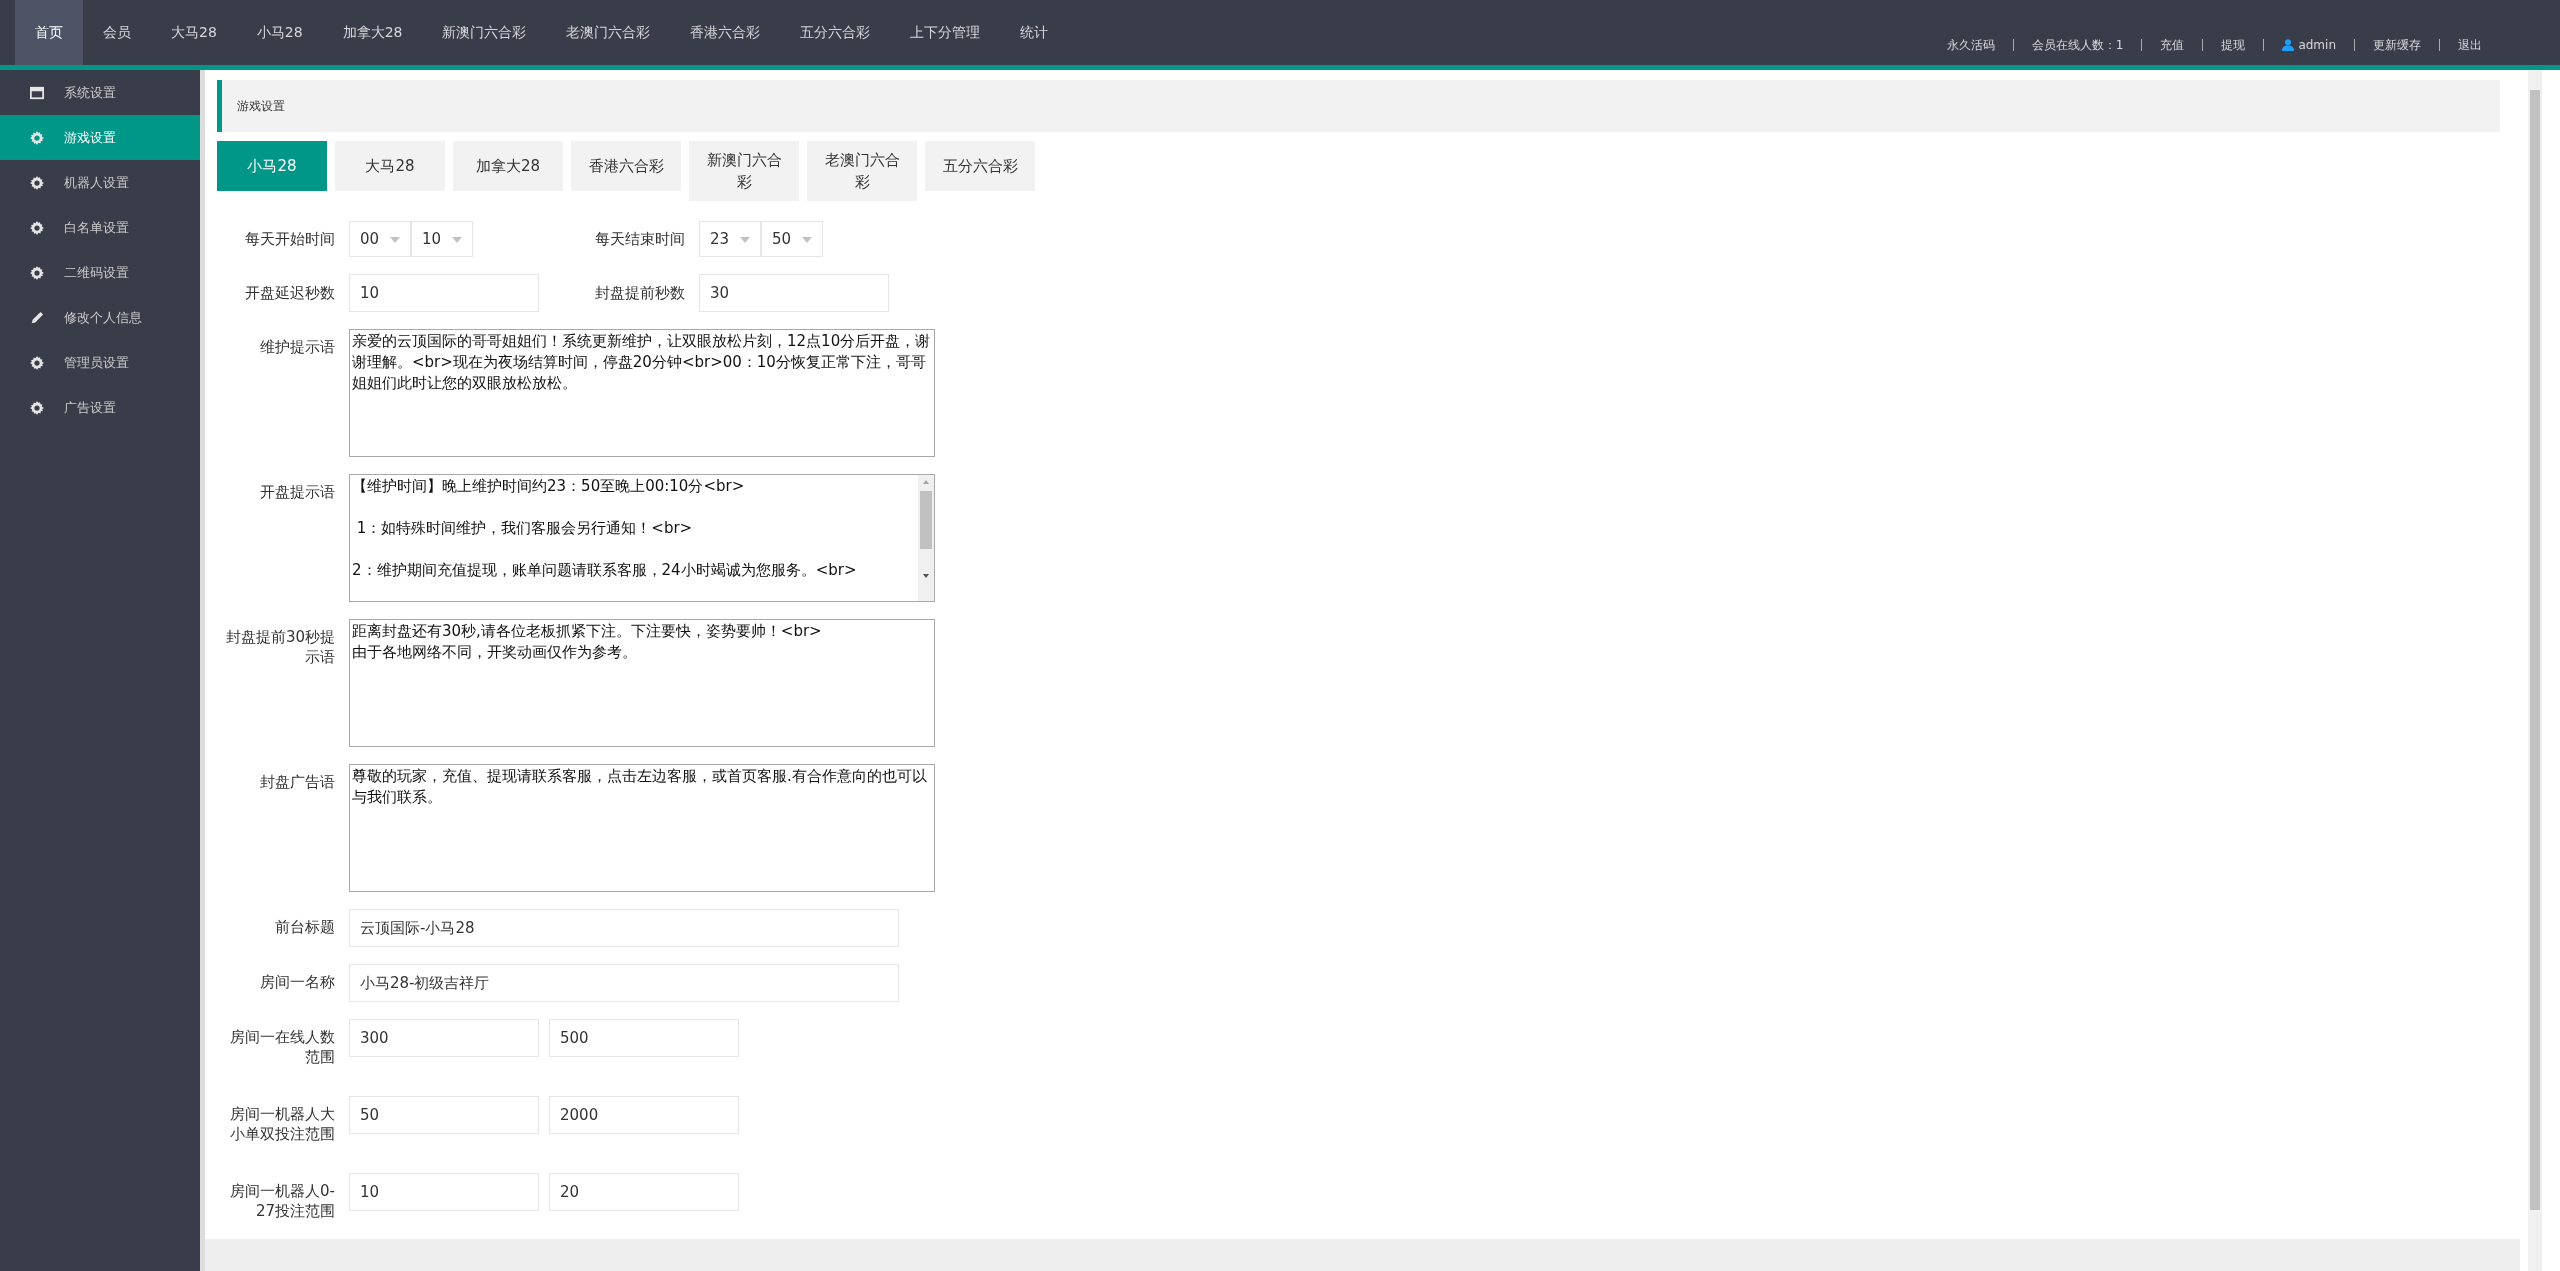 This screenshot has height=1271, width=2560. I want to click on input-field: 2000, so click(644, 1115).